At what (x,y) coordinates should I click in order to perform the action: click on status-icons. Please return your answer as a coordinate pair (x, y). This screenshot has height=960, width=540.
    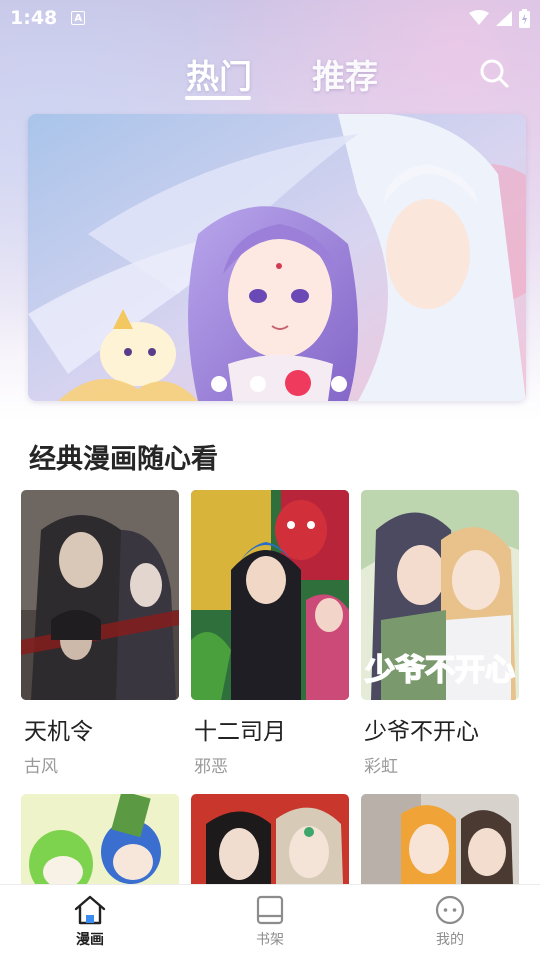
    Looking at the image, I should click on (499, 18).